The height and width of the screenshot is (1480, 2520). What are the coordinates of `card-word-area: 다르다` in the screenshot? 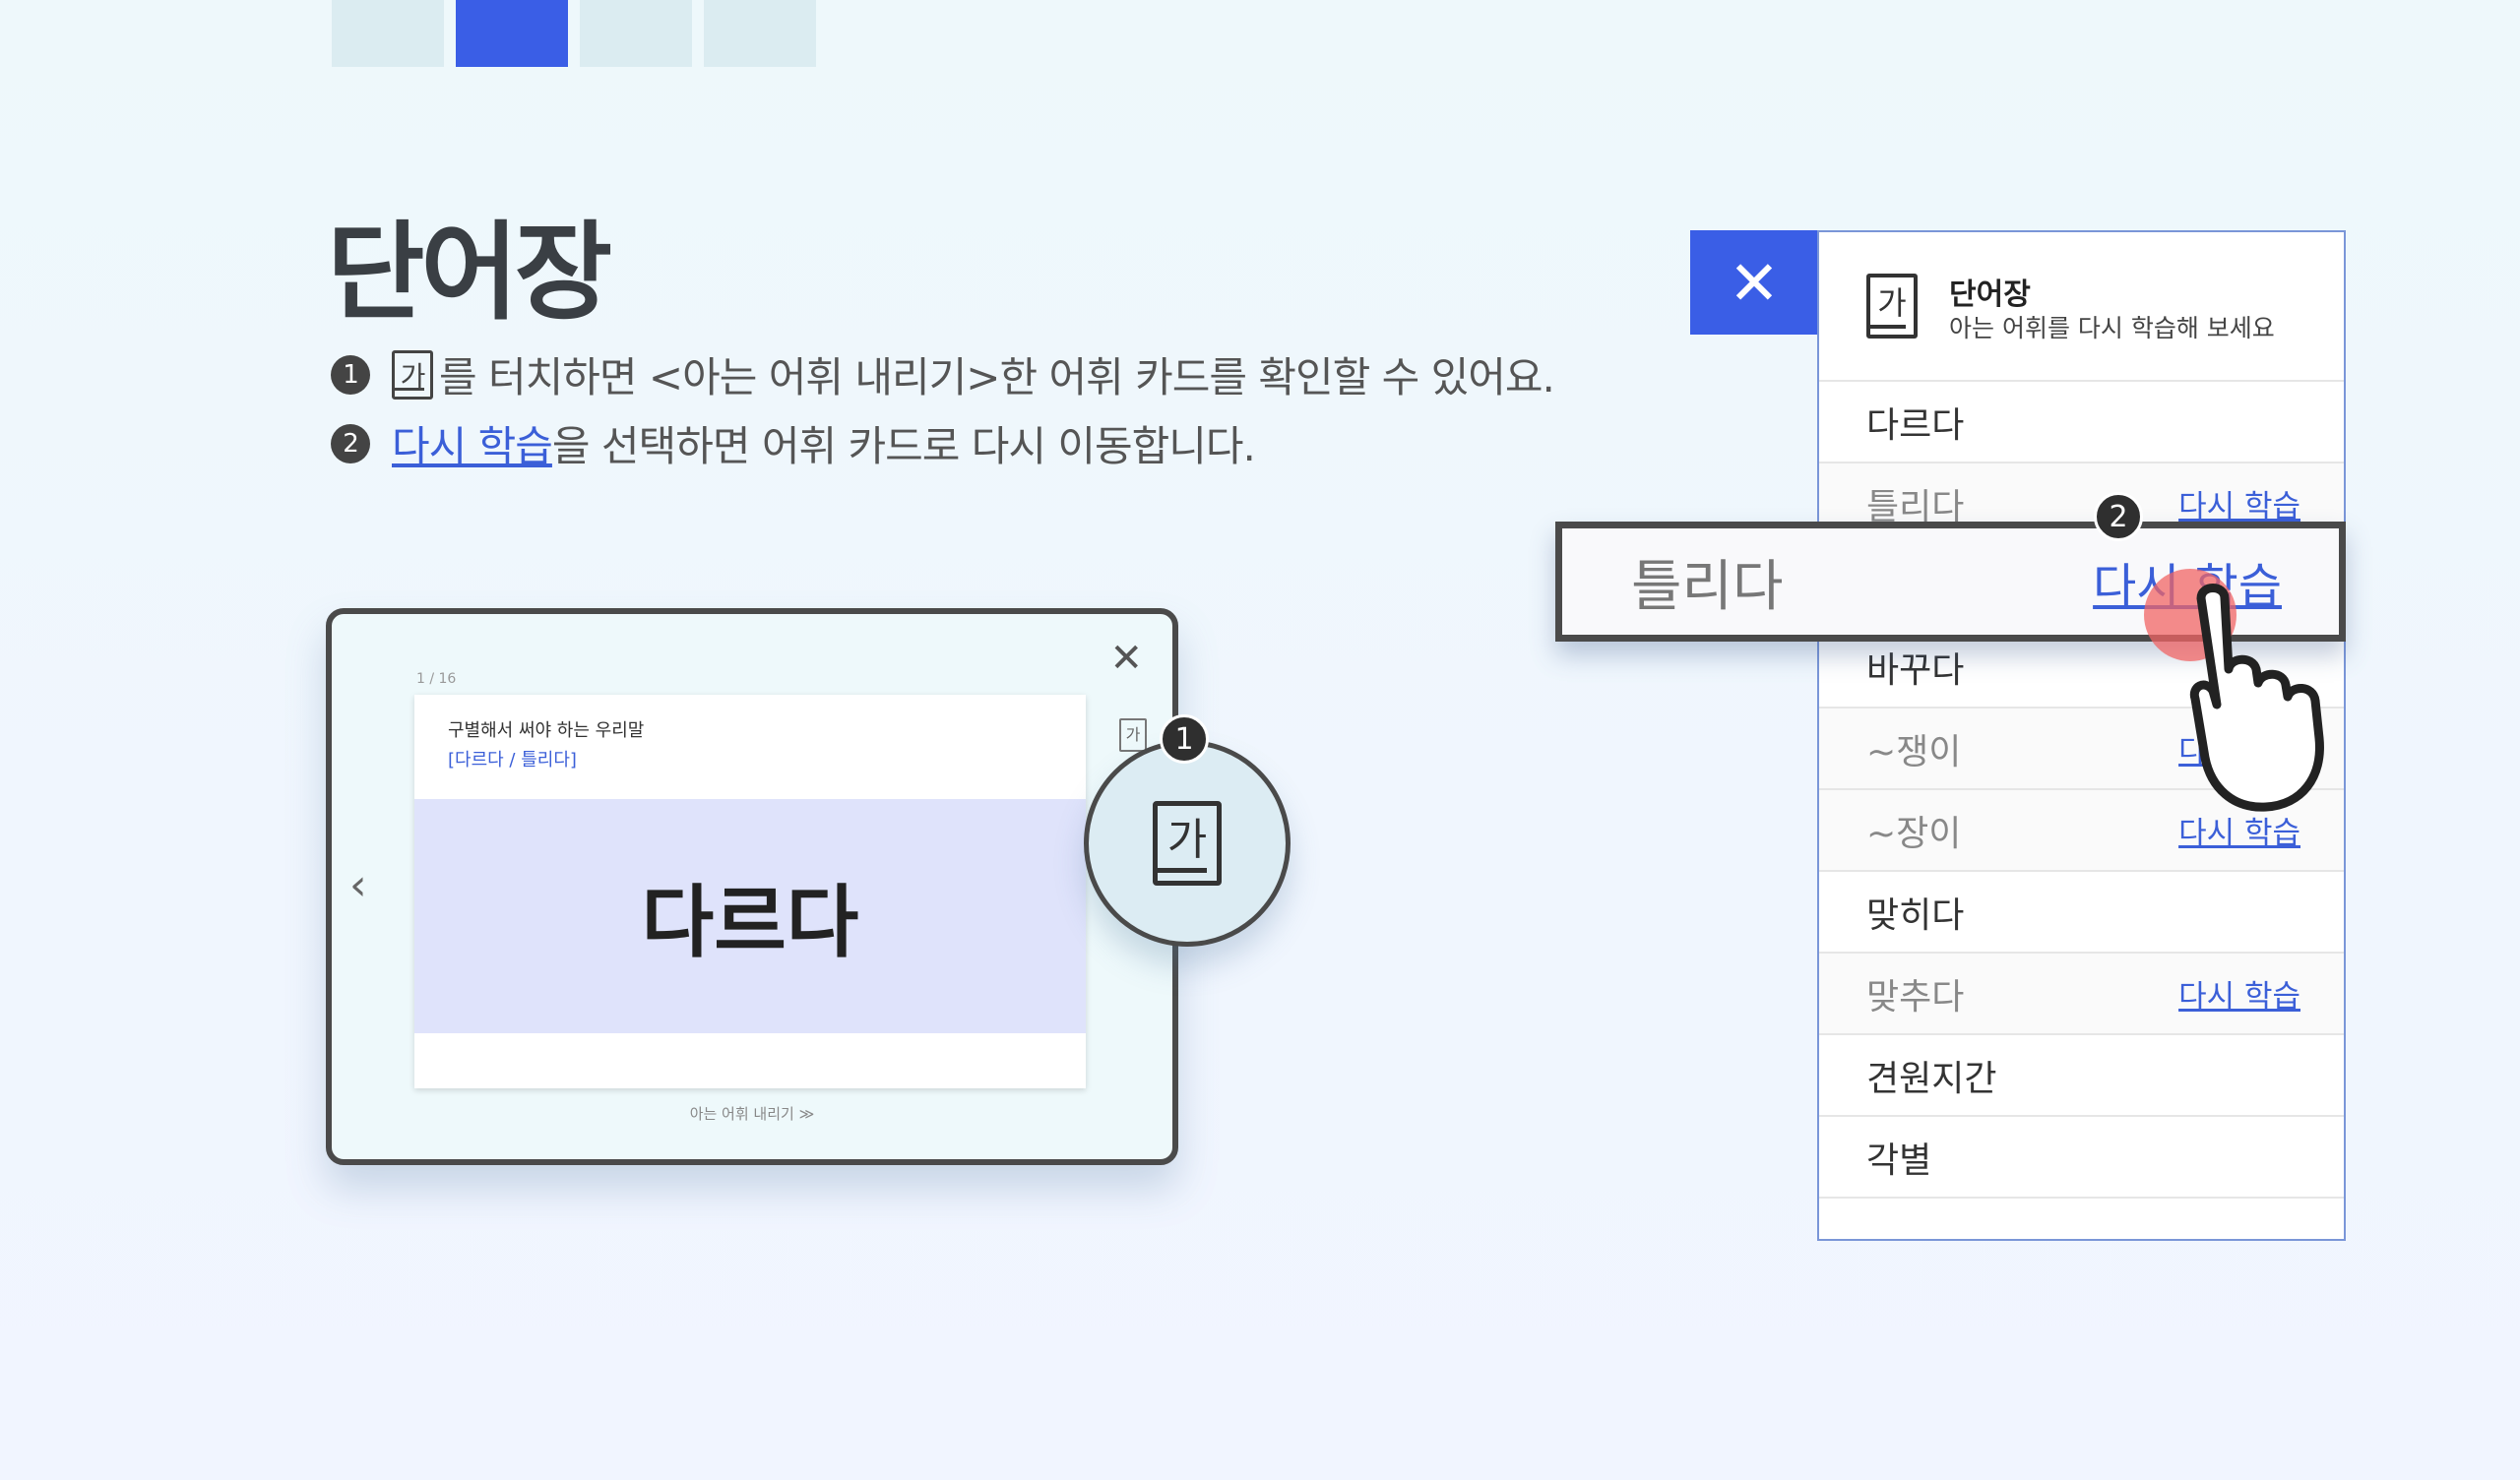 It's located at (750, 916).